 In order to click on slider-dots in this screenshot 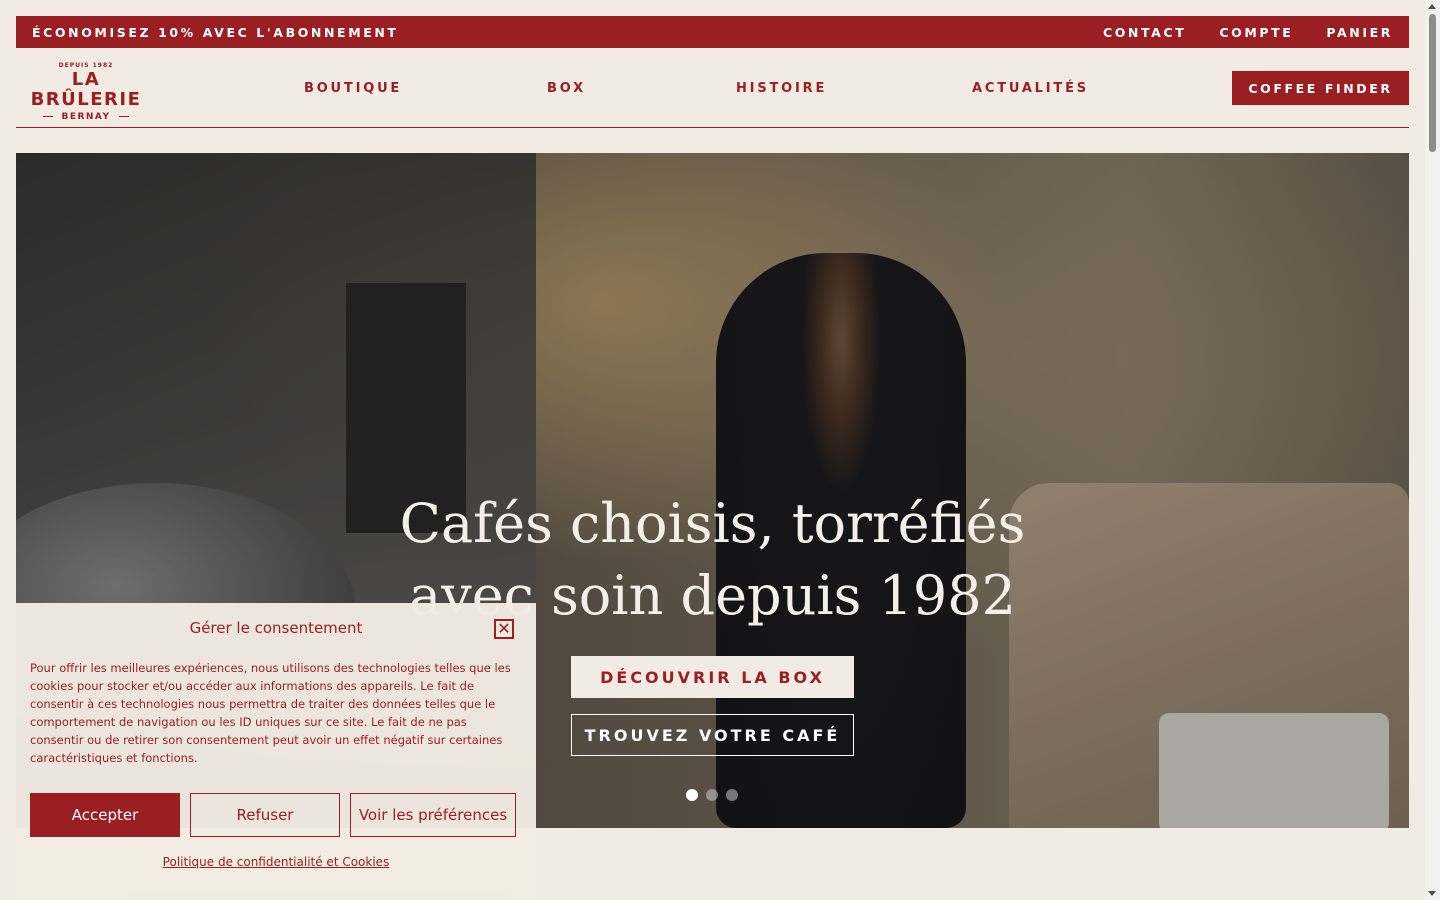, I will do `click(712, 795)`.